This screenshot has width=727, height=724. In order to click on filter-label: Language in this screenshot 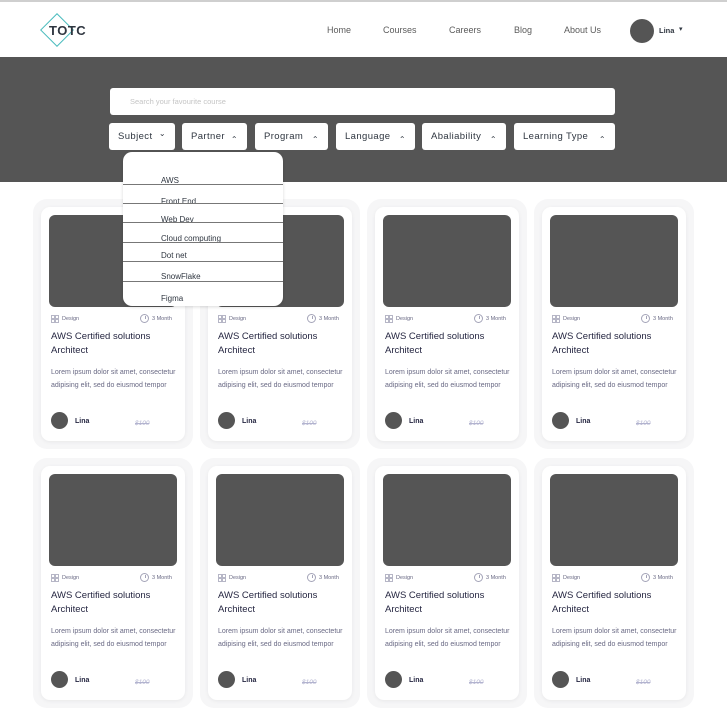, I will do `click(368, 136)`.